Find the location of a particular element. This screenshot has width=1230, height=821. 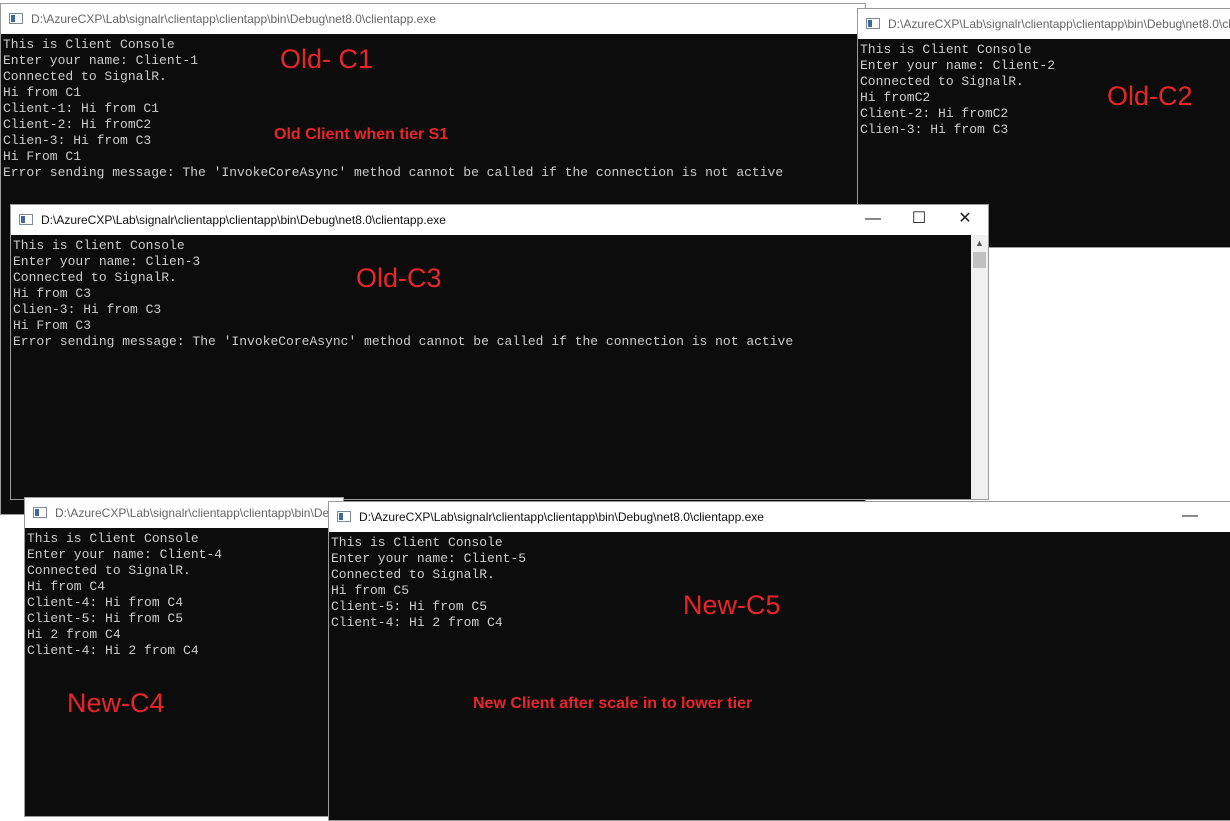

console-line: Enter your name: Client-1 is located at coordinates (101, 60).